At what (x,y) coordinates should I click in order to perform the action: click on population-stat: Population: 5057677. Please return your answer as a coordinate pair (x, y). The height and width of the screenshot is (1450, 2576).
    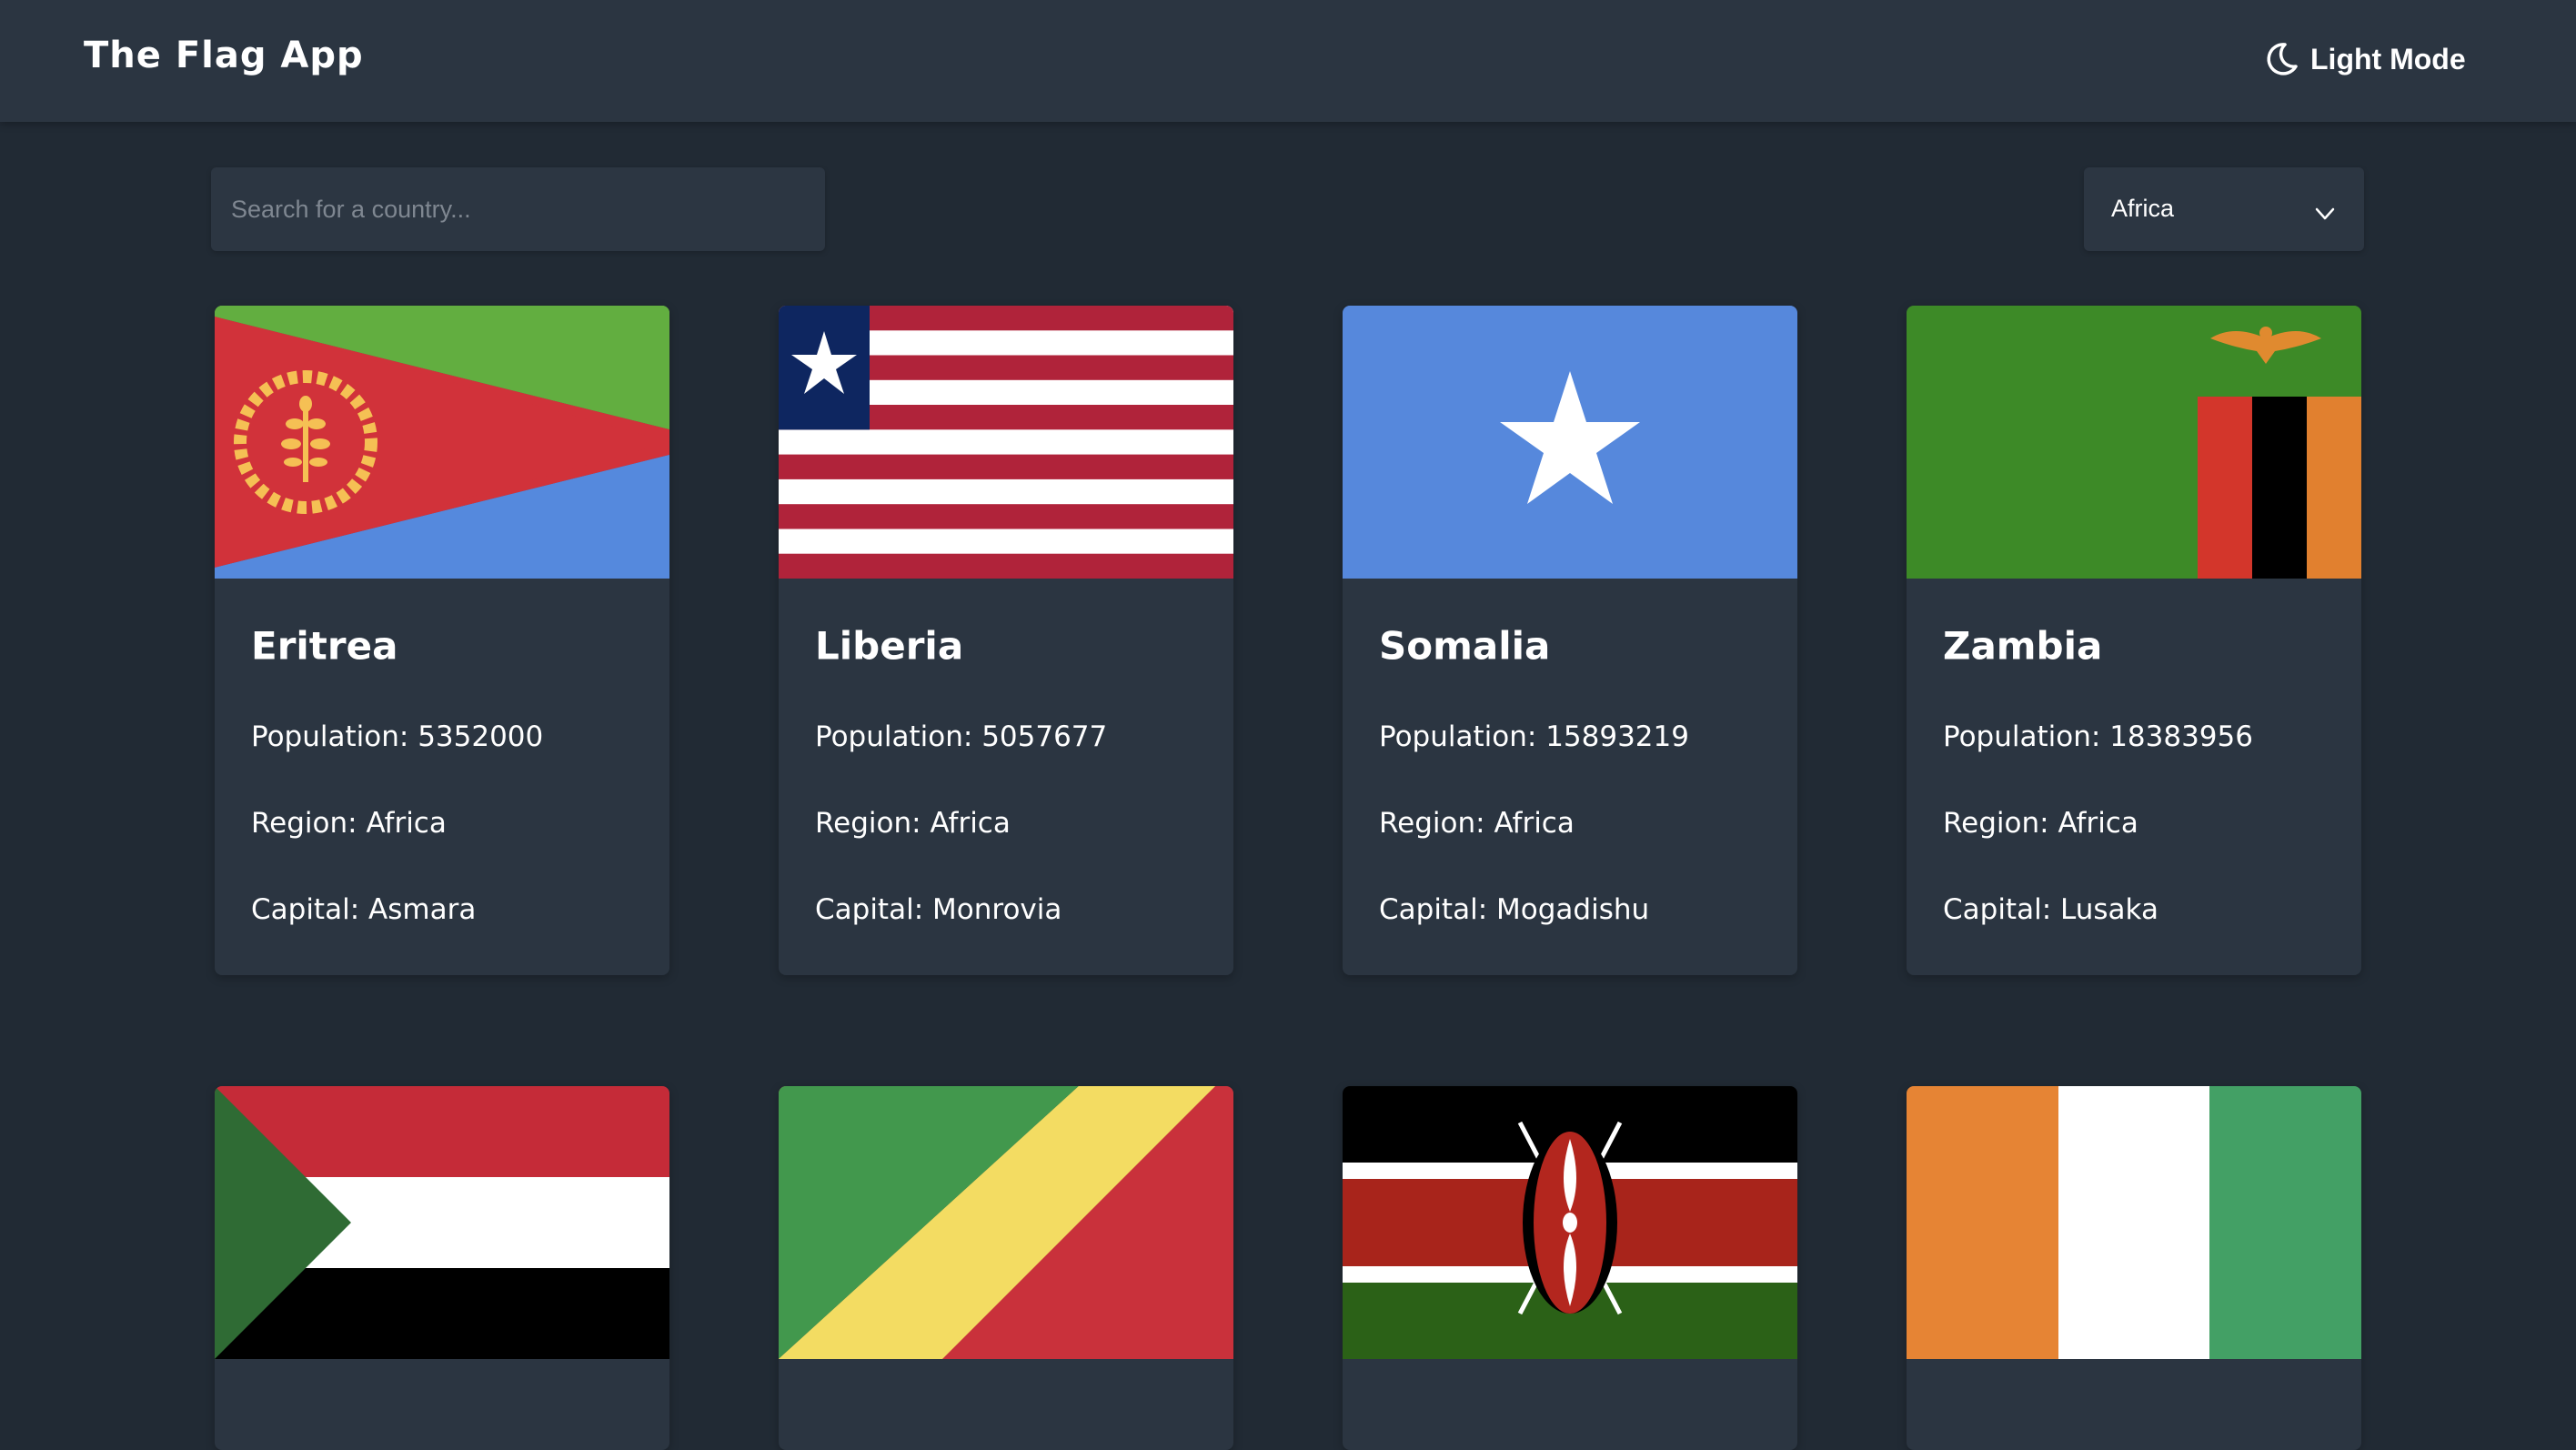
    Looking at the image, I should click on (961, 737).